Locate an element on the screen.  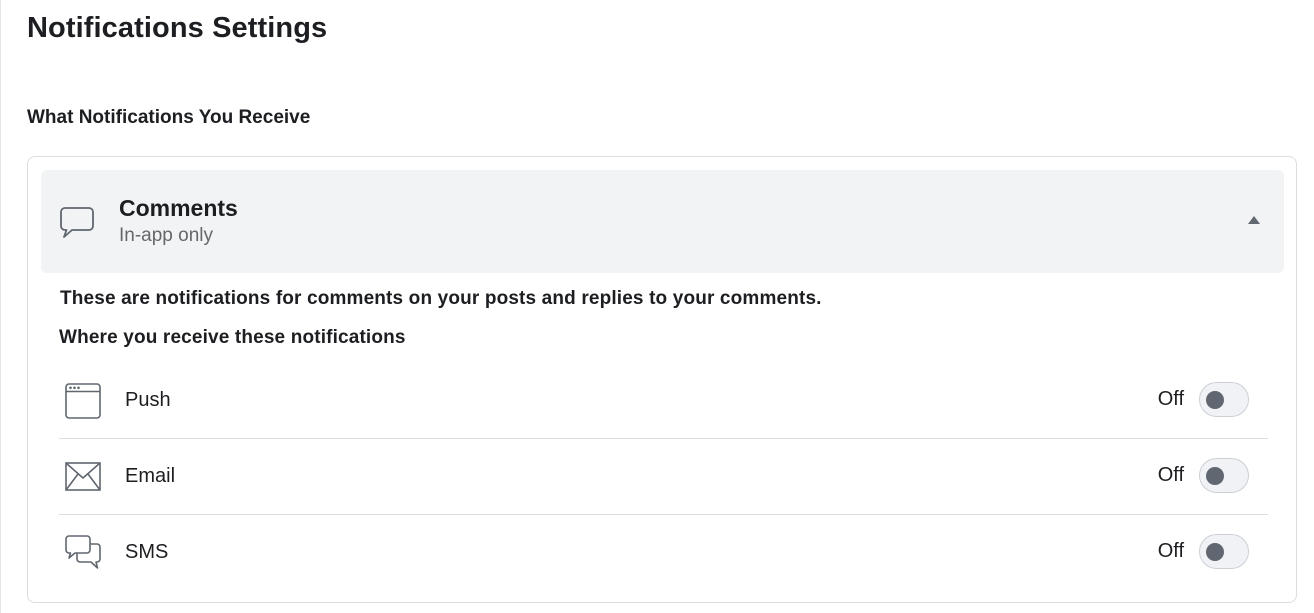
sms-toggle is located at coordinates (1224, 551).